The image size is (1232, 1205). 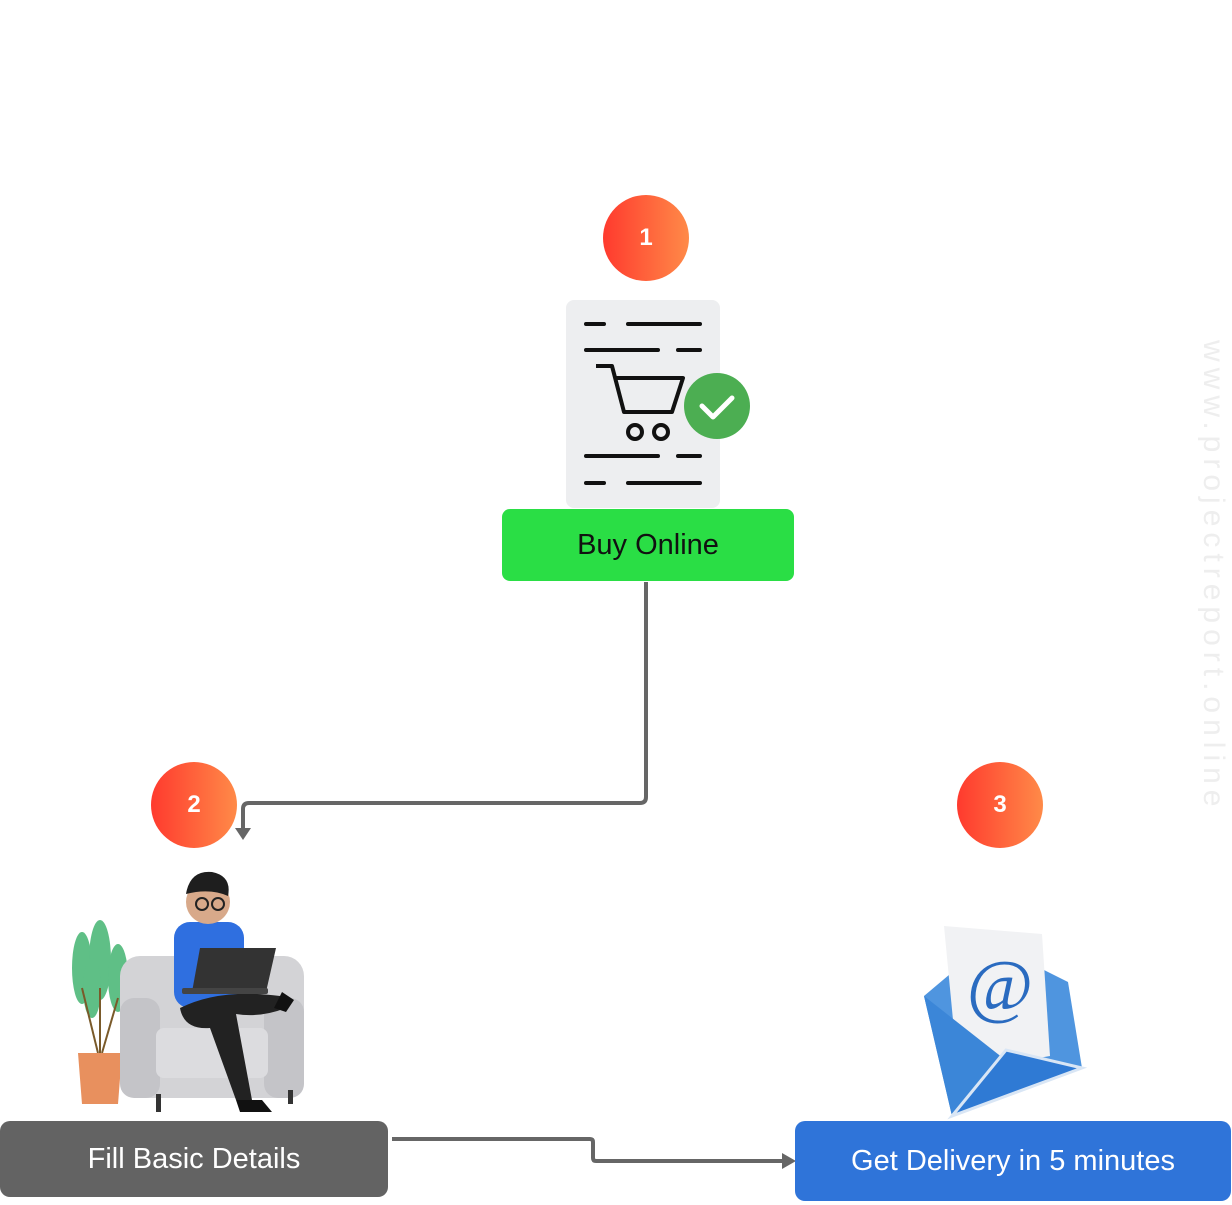 What do you see at coordinates (194, 1159) in the screenshot?
I see `step-box-fill-basic-details: Fill Basic Details` at bounding box center [194, 1159].